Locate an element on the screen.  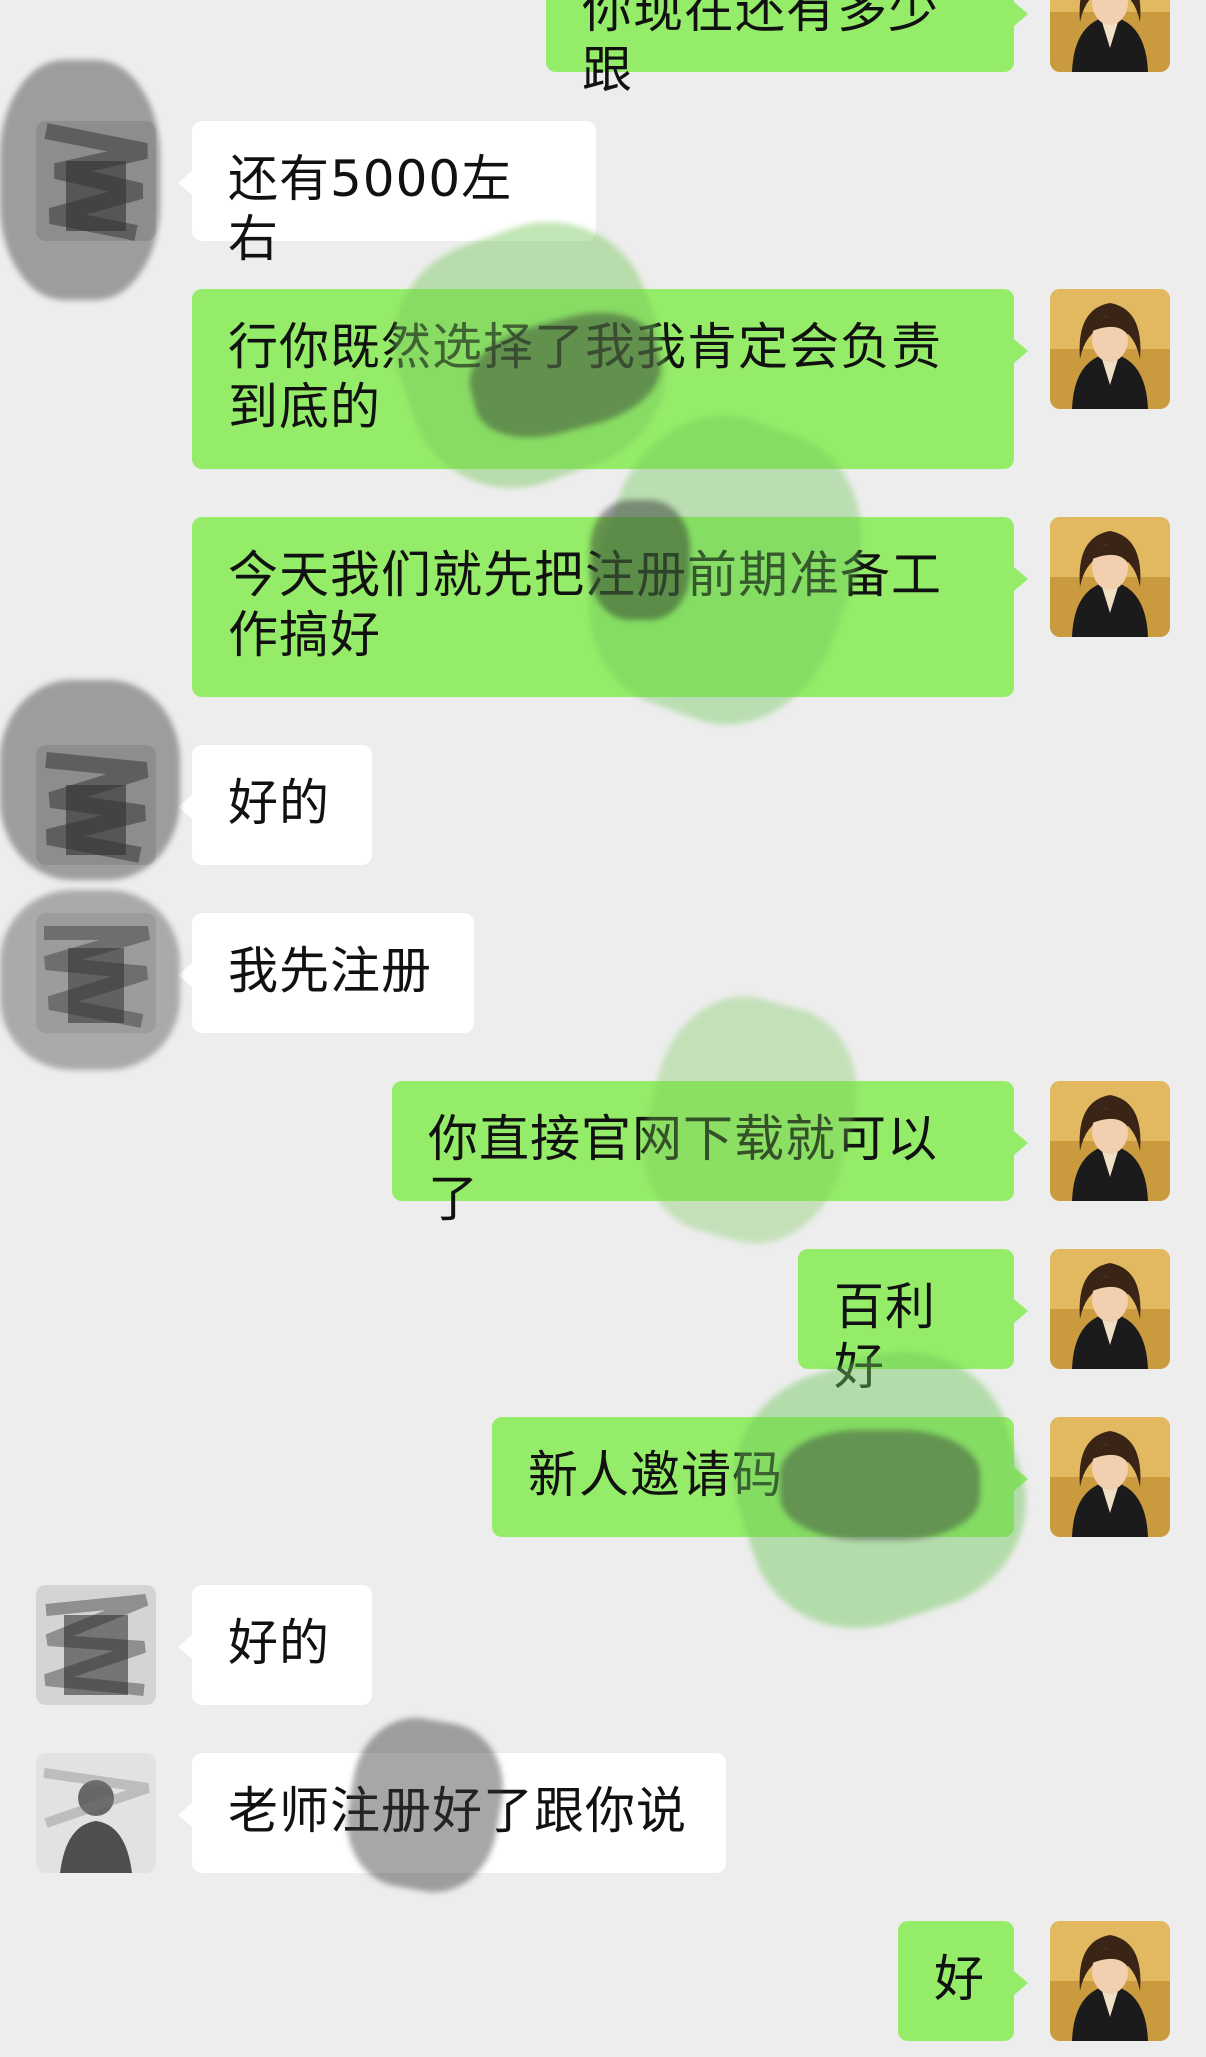
message-text: 好 is located at coordinates (959, 1979).